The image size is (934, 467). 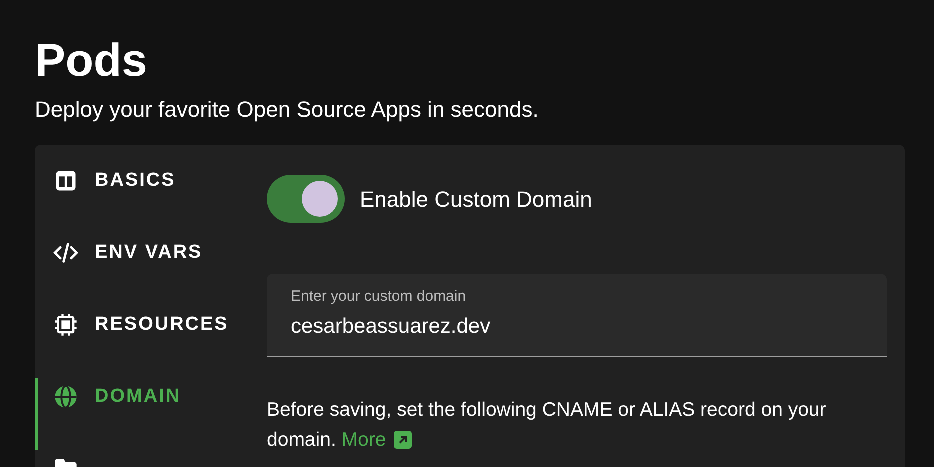 I want to click on chip-icon, so click(x=66, y=325).